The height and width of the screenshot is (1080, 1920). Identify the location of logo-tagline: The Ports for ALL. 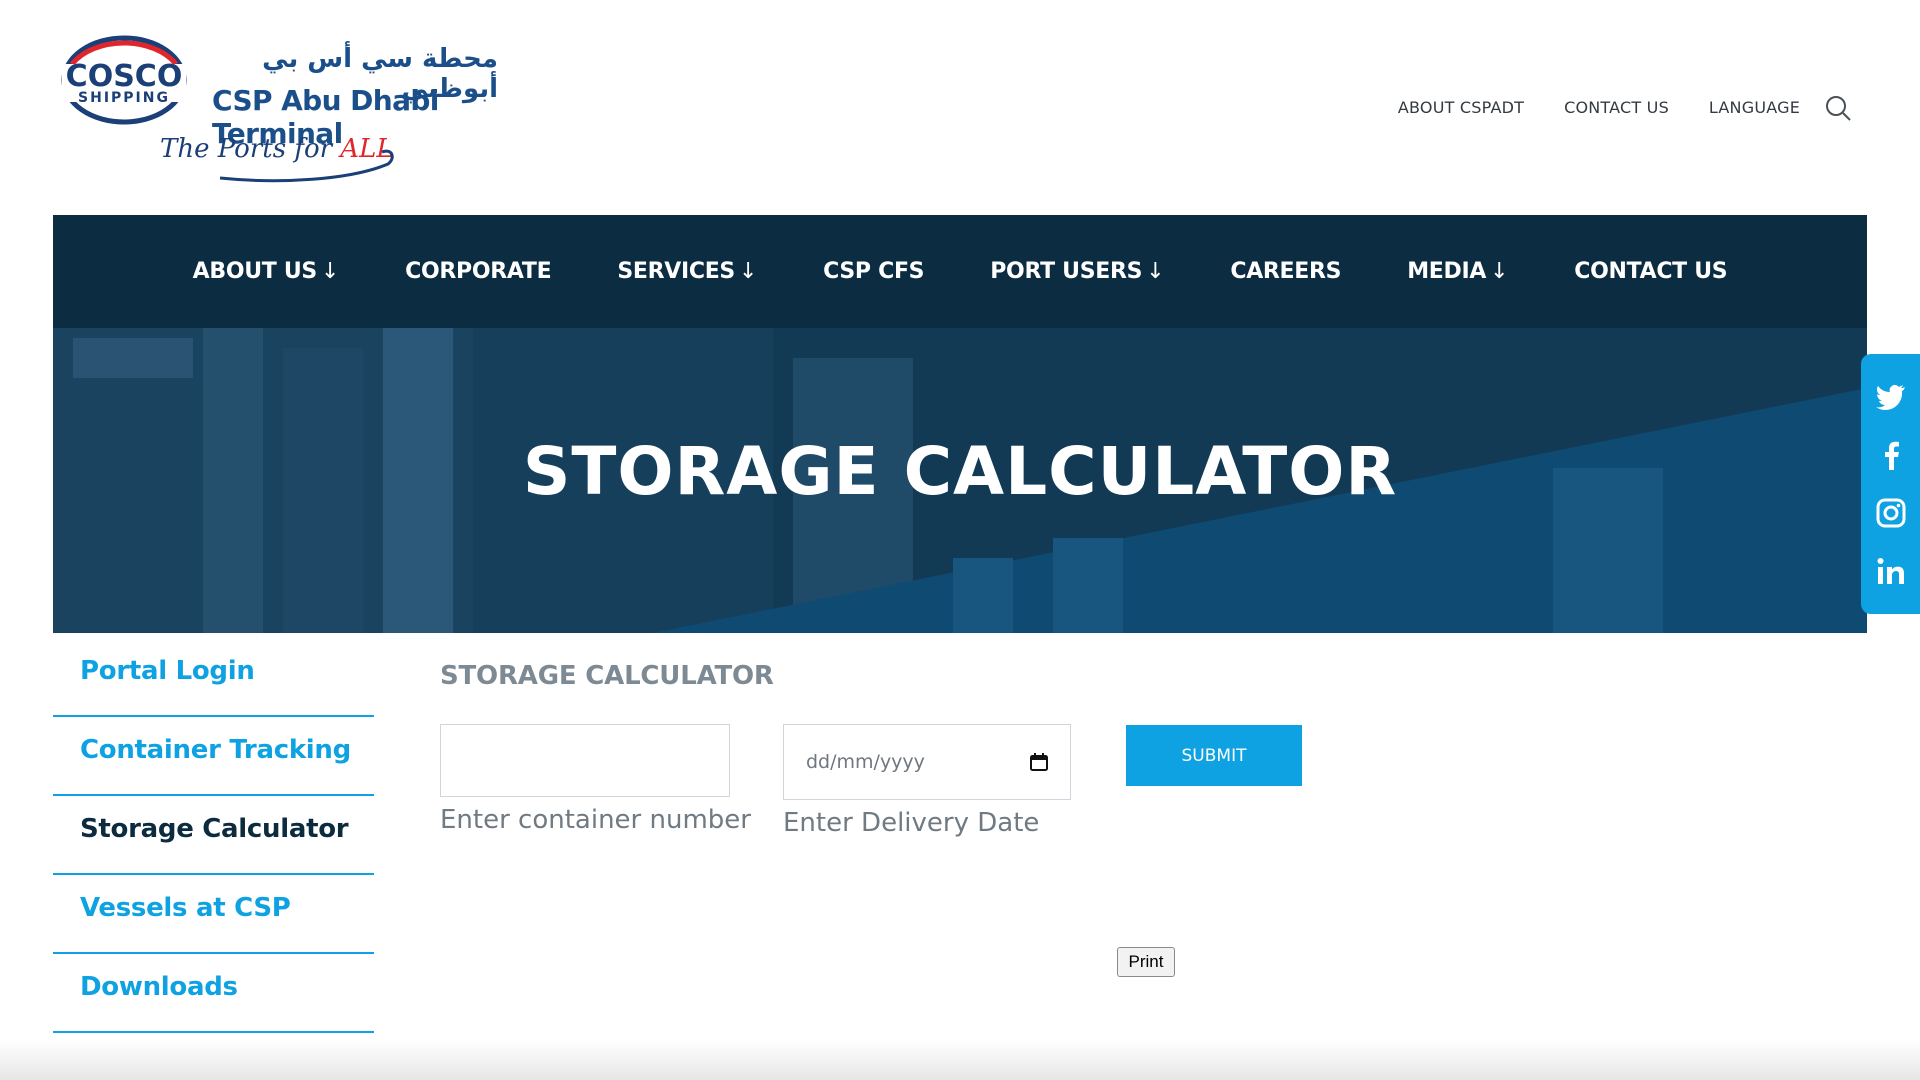
(280, 159).